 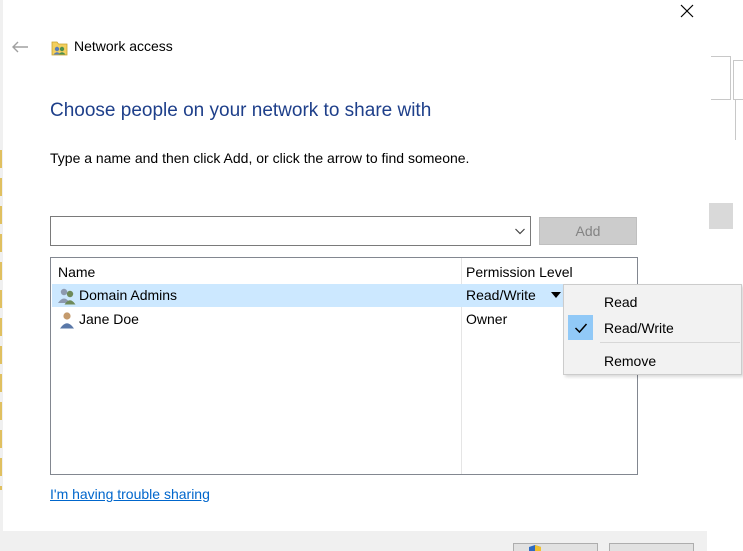 I want to click on name-input, so click(x=280, y=231).